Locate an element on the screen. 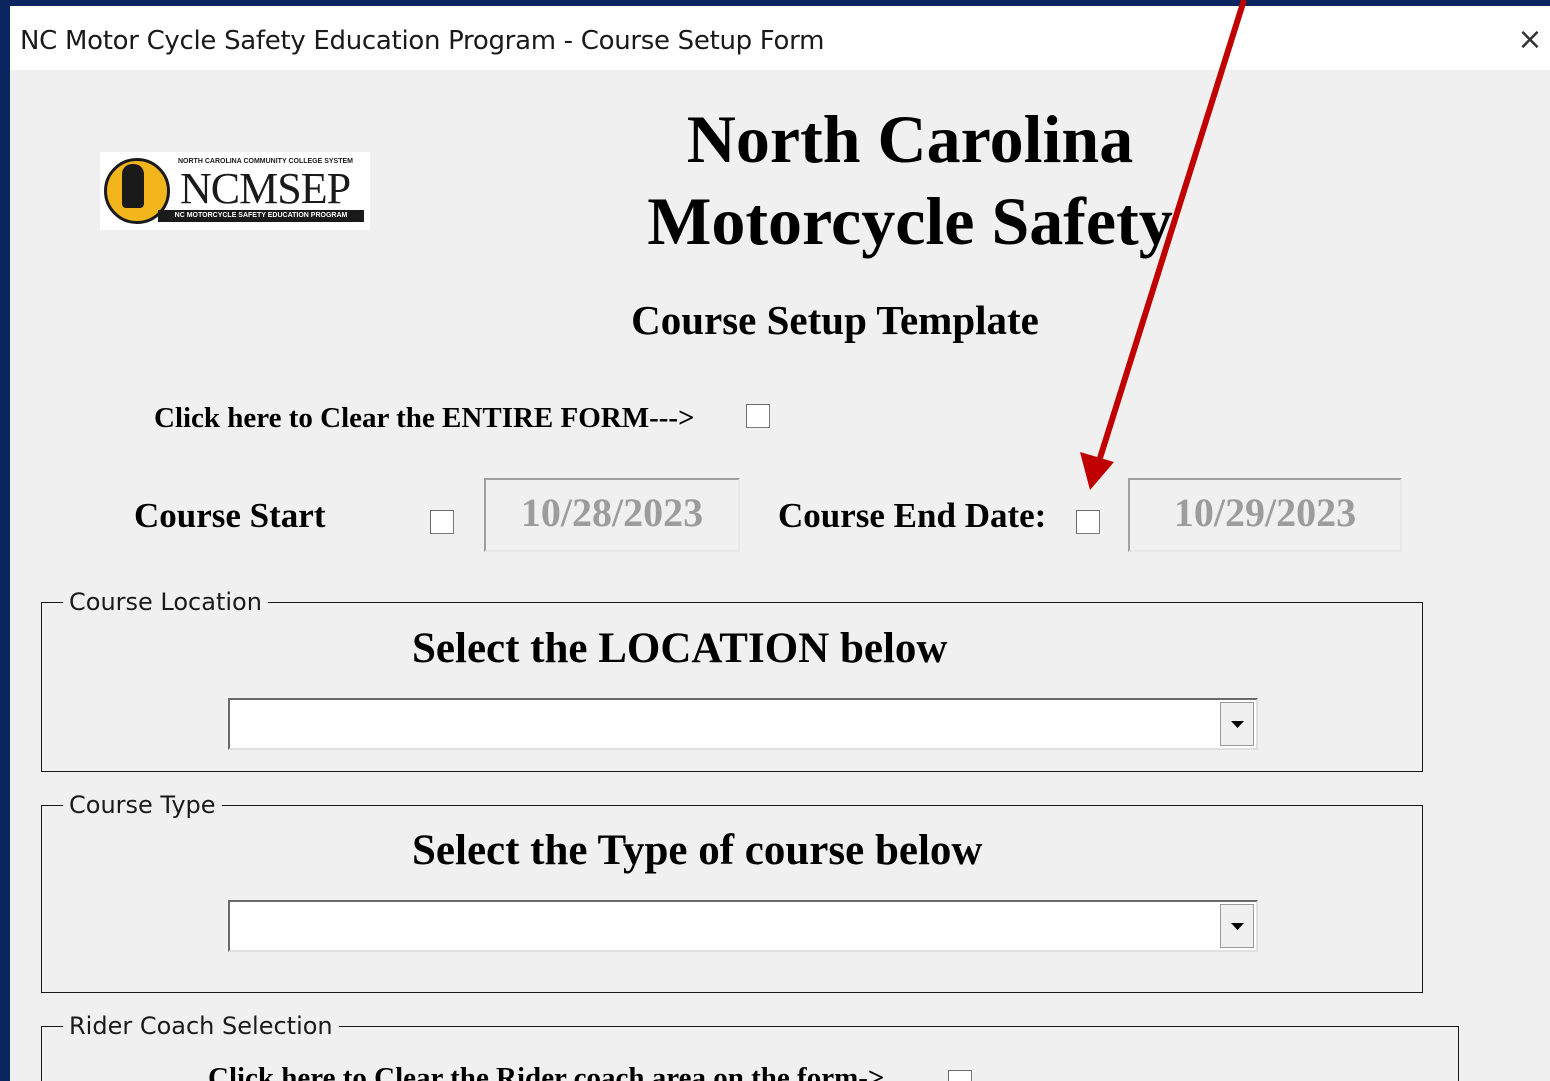 The image size is (1550, 1081). course-type-dropdown-button is located at coordinates (1237, 926).